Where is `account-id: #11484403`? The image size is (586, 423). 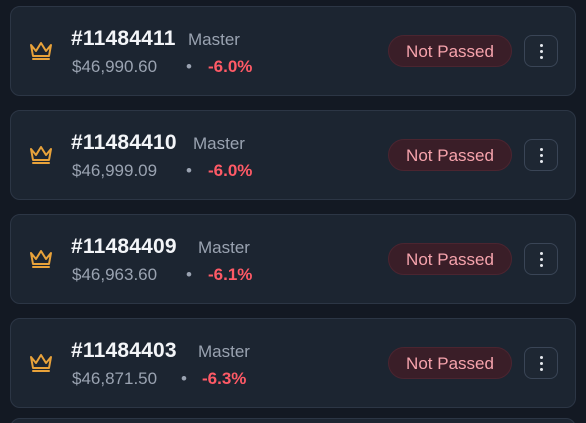
account-id: #11484403 is located at coordinates (124, 350).